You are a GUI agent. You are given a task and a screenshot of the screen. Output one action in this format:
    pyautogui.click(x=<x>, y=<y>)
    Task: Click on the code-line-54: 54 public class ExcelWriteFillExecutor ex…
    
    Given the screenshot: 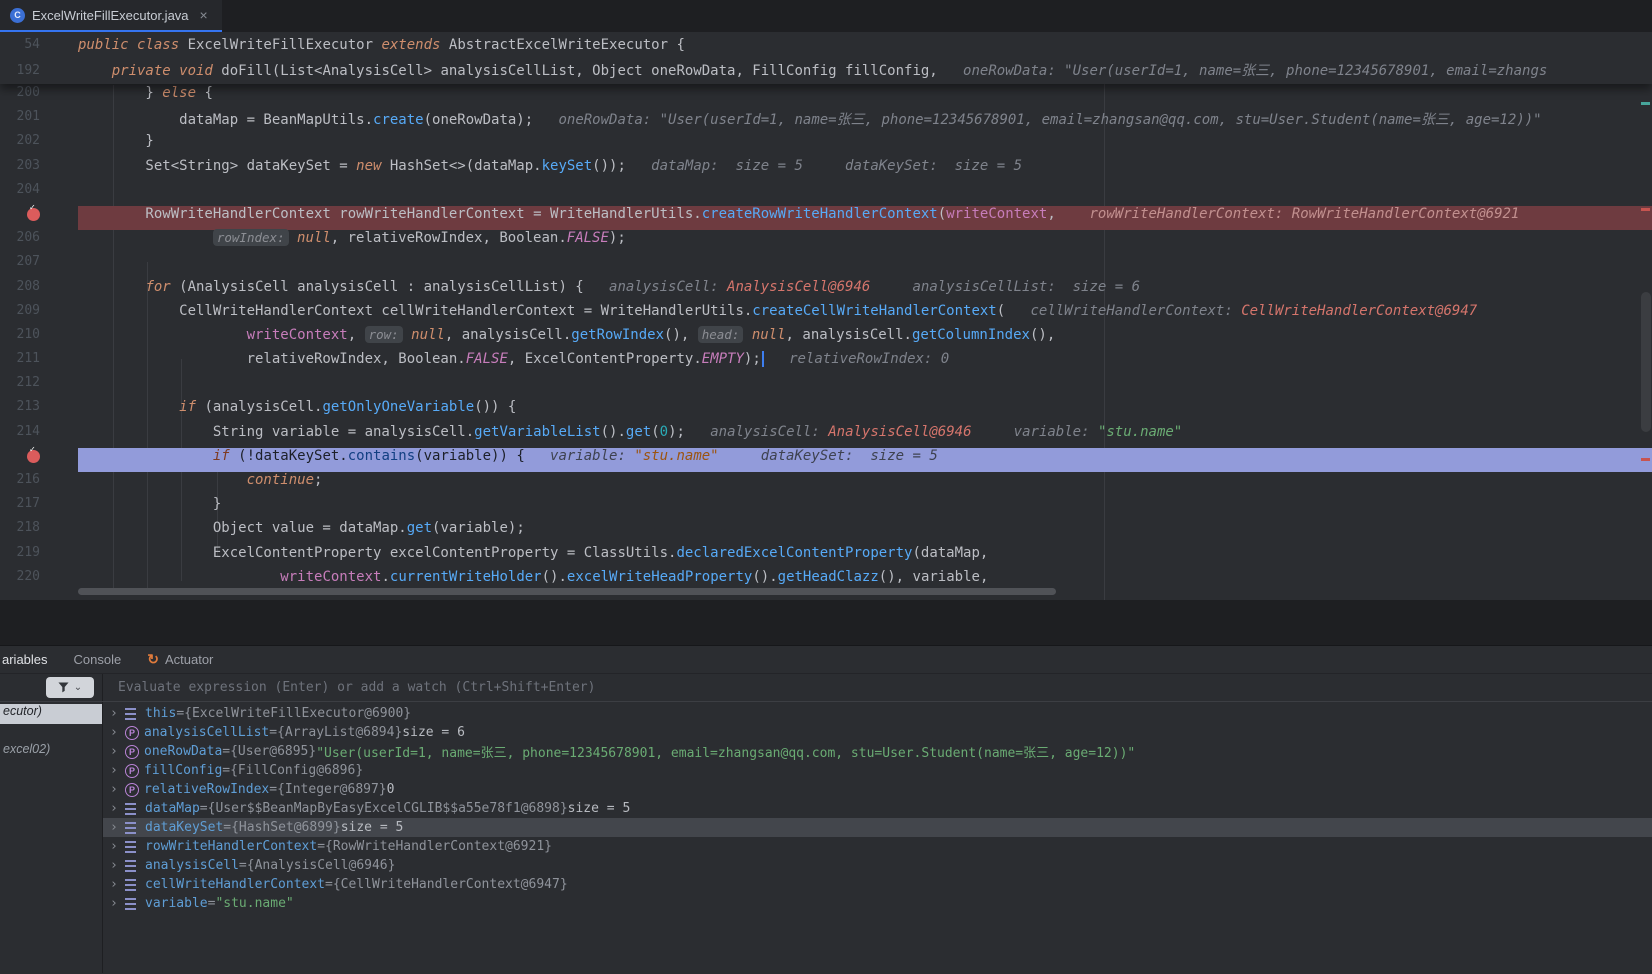 What is the action you would take?
    pyautogui.click(x=826, y=45)
    